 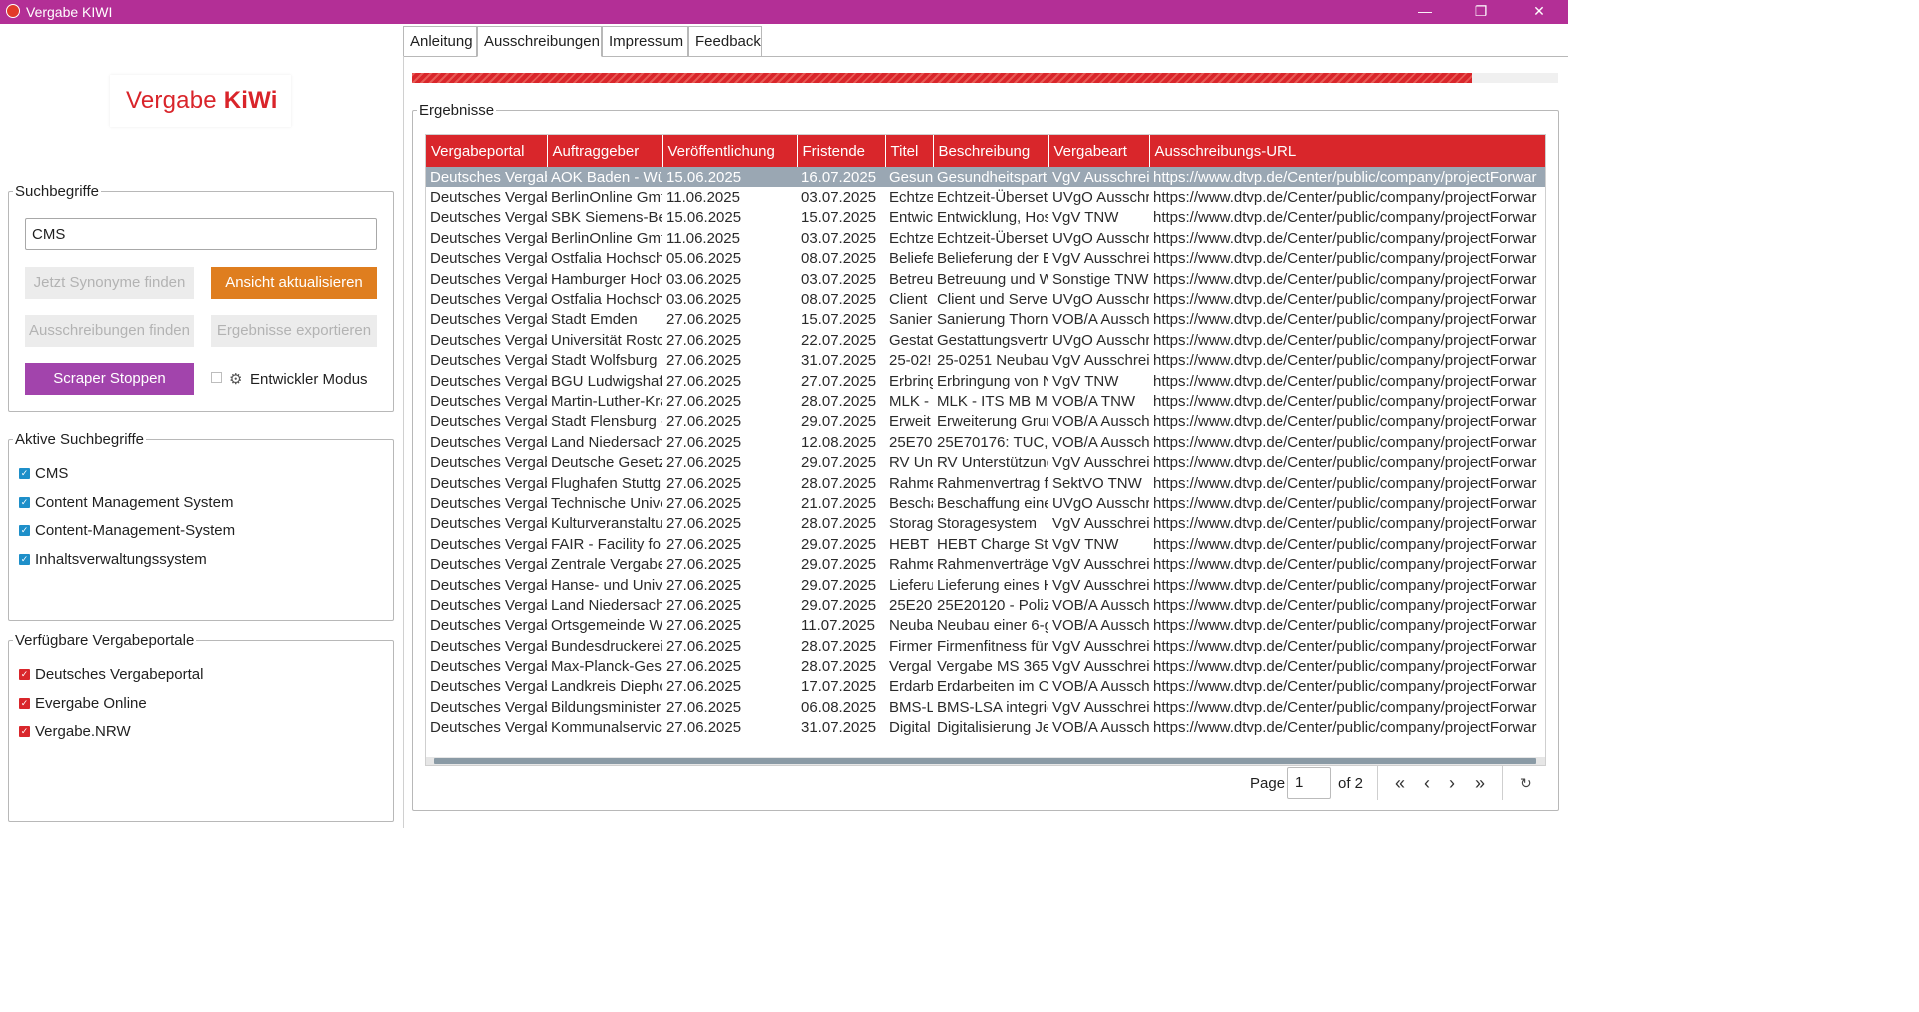 What do you see at coordinates (1400, 783) in the screenshot?
I see `first-page-button: «` at bounding box center [1400, 783].